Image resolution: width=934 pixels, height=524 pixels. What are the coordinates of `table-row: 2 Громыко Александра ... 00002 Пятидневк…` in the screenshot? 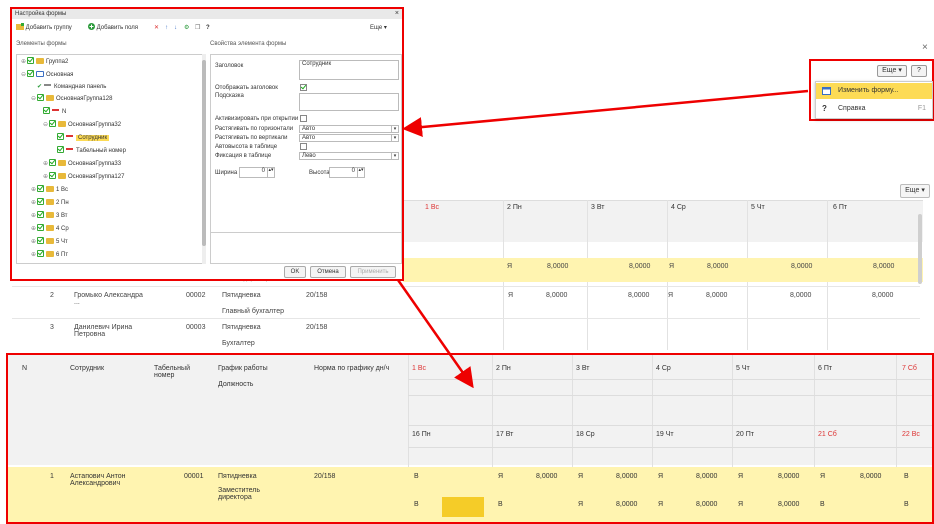 It's located at (466, 304).